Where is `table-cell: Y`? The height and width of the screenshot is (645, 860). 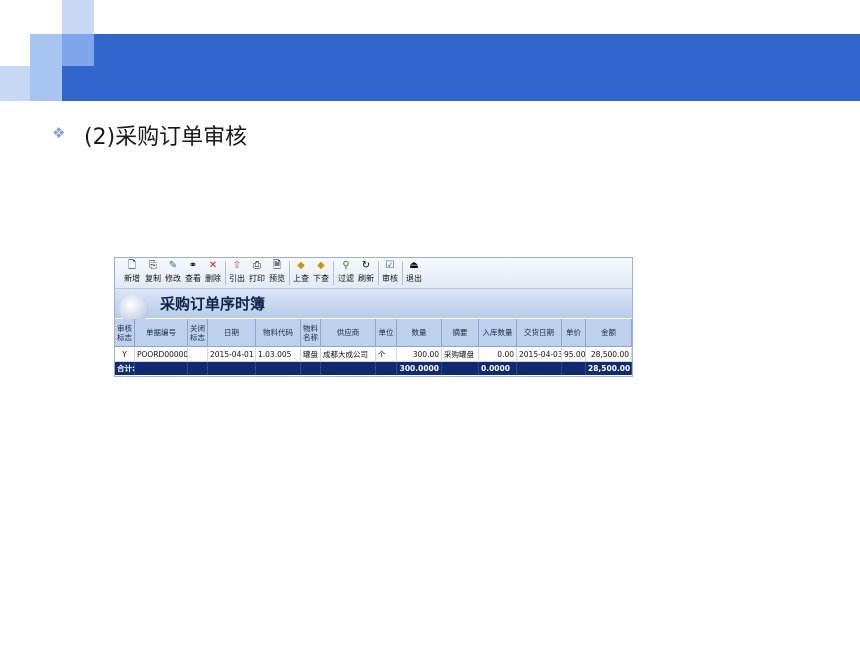
table-cell: Y is located at coordinates (125, 355).